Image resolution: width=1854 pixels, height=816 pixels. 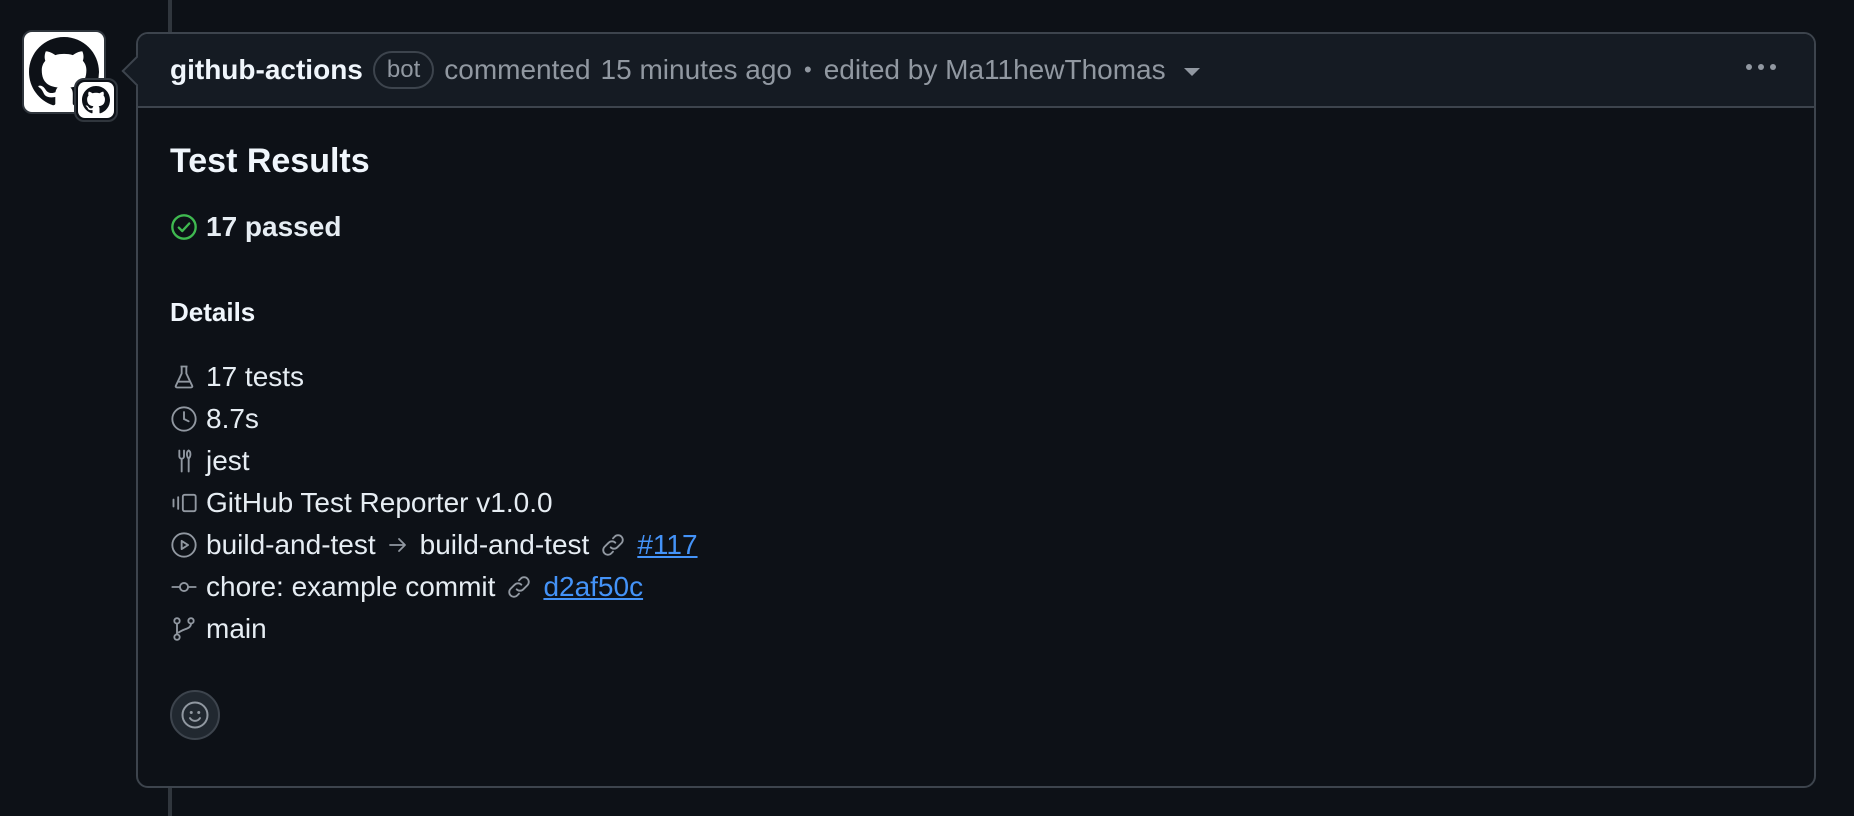 What do you see at coordinates (184, 461) in the screenshot?
I see `tools-icon` at bounding box center [184, 461].